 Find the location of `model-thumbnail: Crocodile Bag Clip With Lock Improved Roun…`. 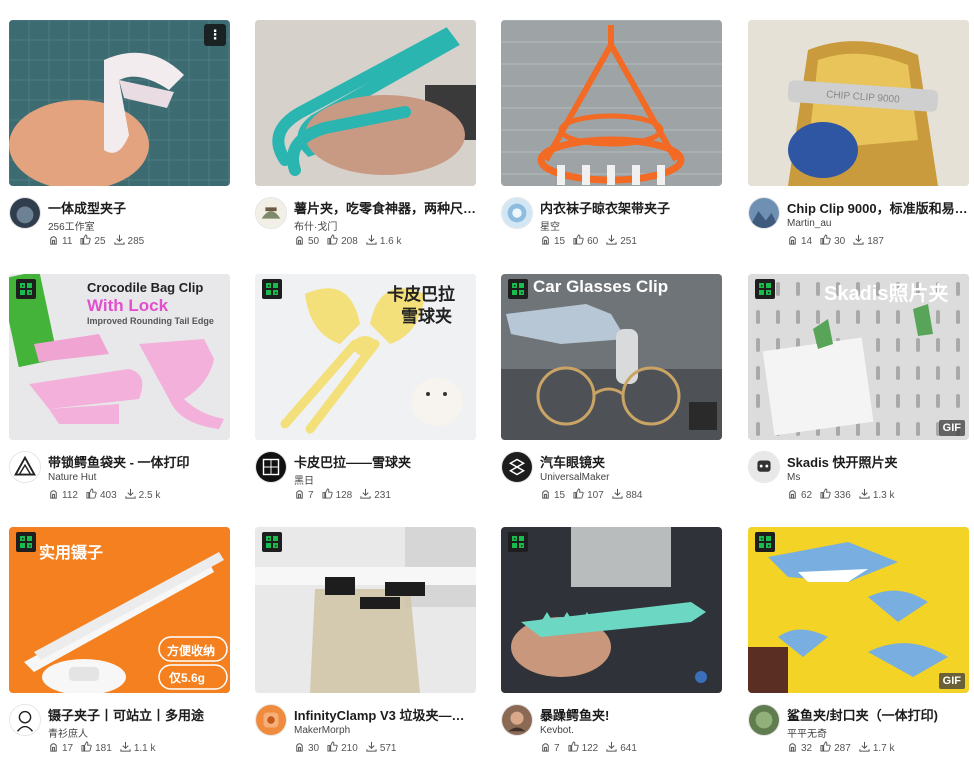

model-thumbnail: Crocodile Bag Clip With Lock Improved Roun… is located at coordinates (119, 357).